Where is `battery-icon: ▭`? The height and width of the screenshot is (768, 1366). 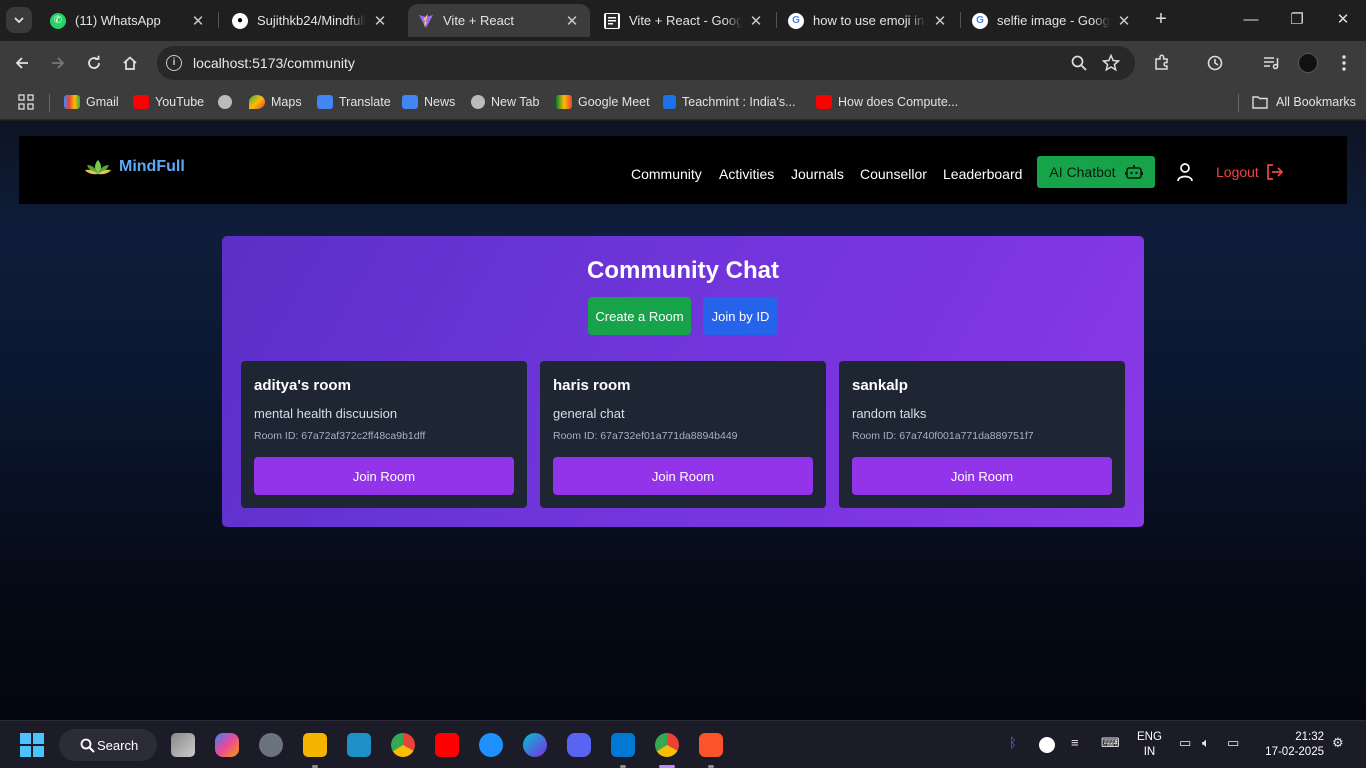 battery-icon: ▭ is located at coordinates (1233, 743).